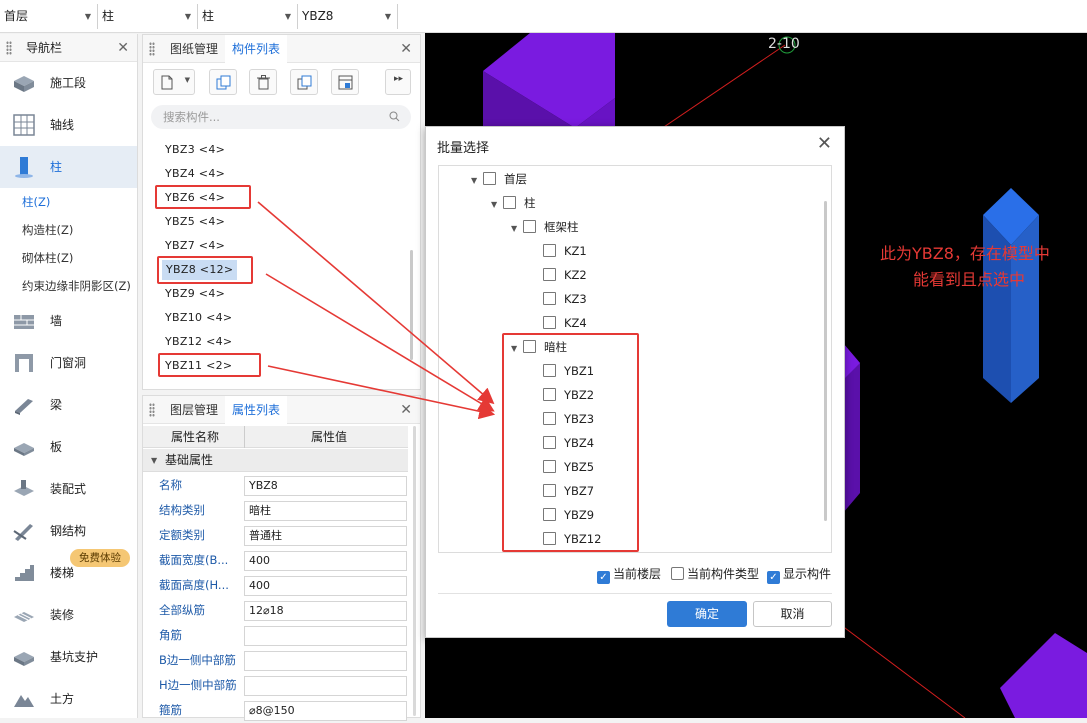 The width and height of the screenshot is (1087, 723). Describe the element at coordinates (565, 323) in the screenshot. I see `tree-leaf: KZ4` at that location.